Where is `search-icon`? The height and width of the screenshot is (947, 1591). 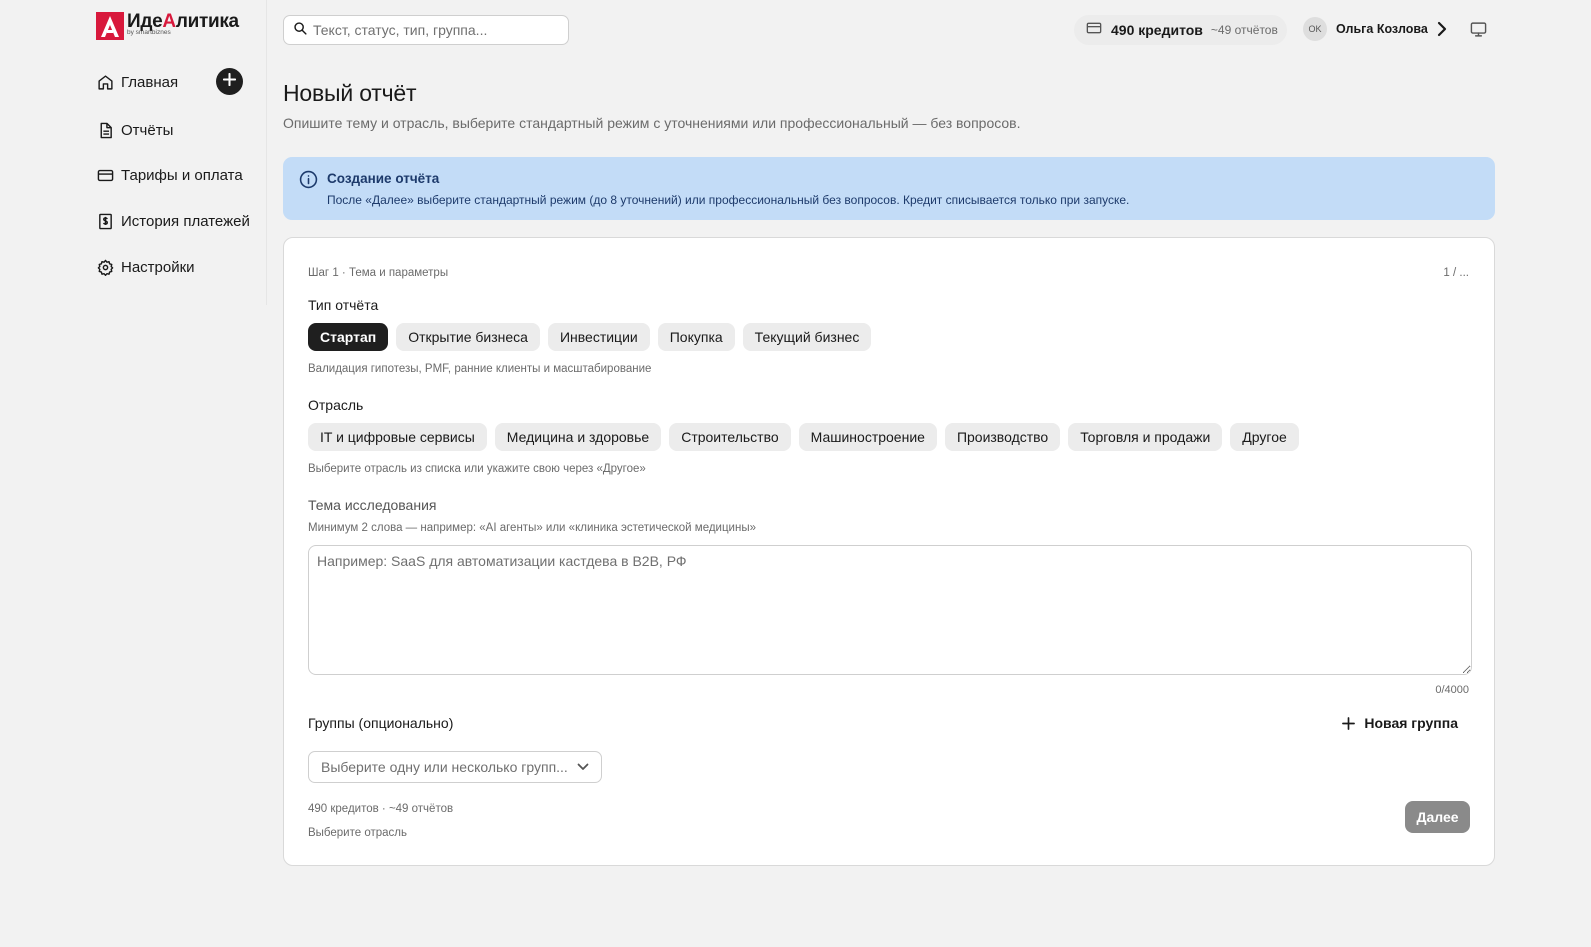 search-icon is located at coordinates (300, 30).